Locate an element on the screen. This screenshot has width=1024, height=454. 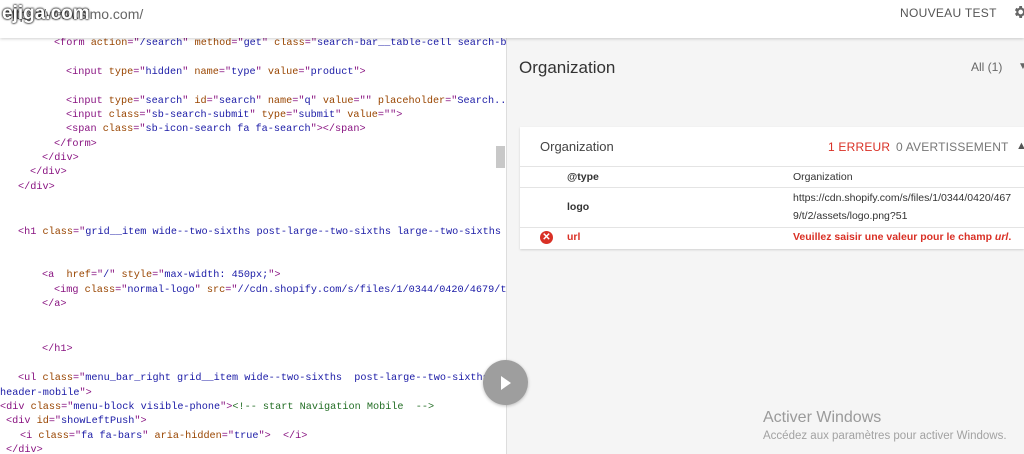
windows-activation-title: Activer Windows is located at coordinates (822, 417).